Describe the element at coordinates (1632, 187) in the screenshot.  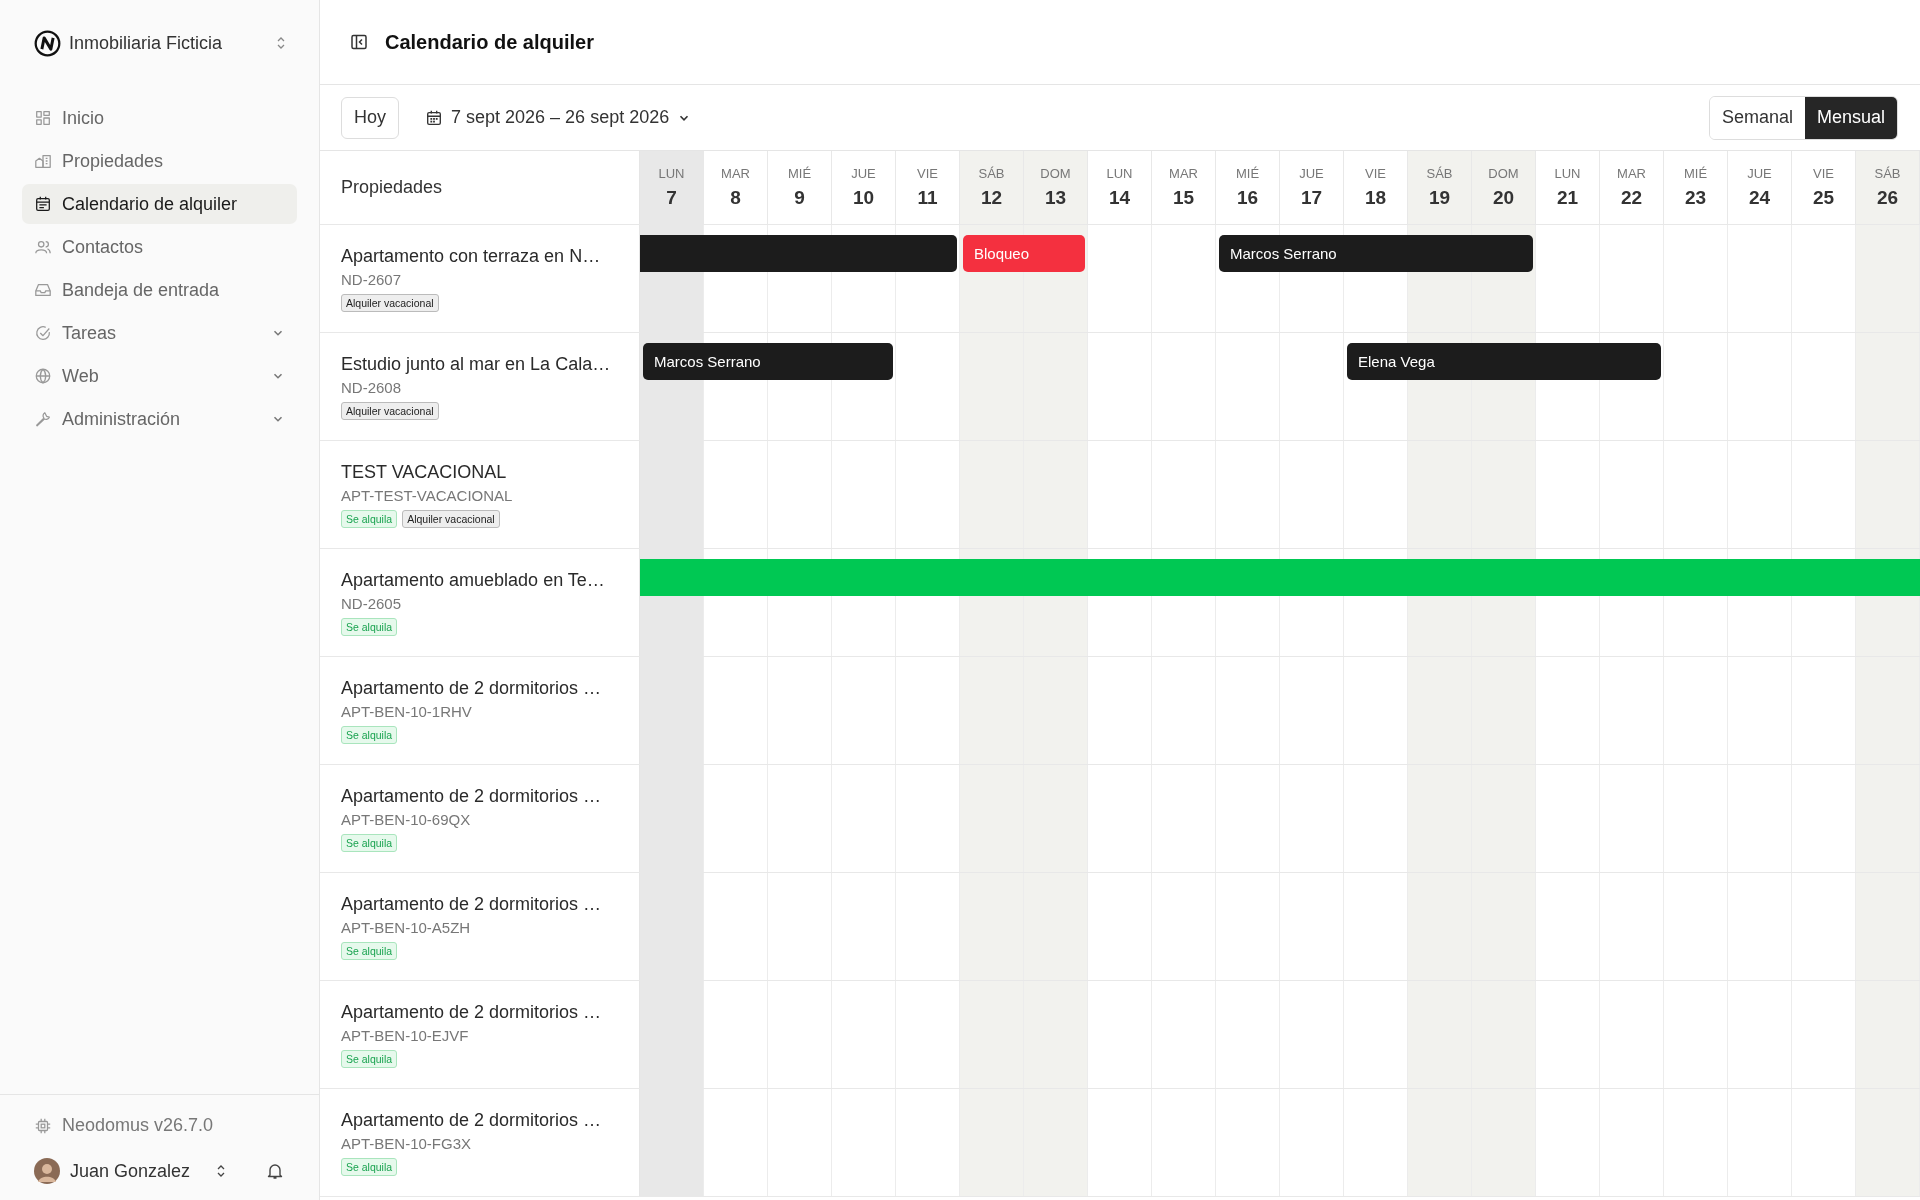
I see `day-header: MAR 22` at that location.